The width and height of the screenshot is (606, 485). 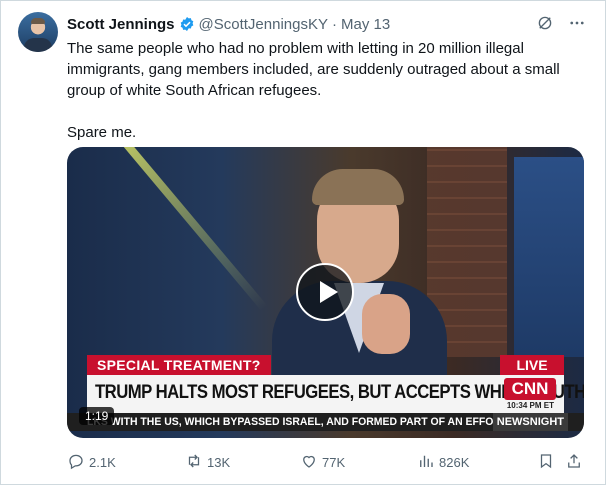 What do you see at coordinates (549, 257) in the screenshot?
I see `studio-screen` at bounding box center [549, 257].